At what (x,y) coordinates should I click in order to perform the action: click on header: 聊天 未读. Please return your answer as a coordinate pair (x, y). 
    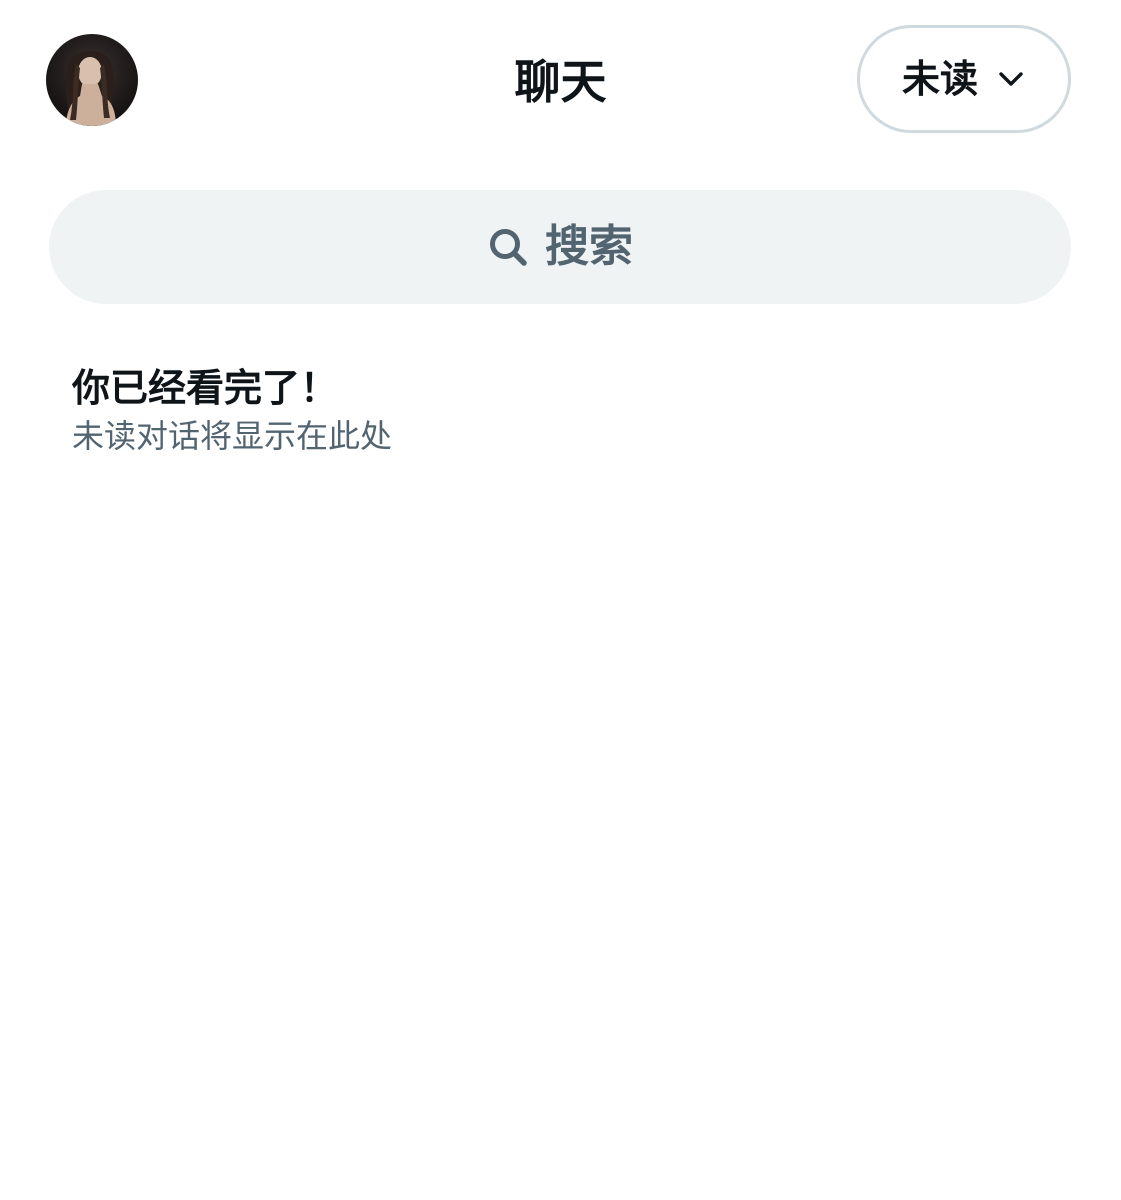
    Looking at the image, I should click on (560, 80).